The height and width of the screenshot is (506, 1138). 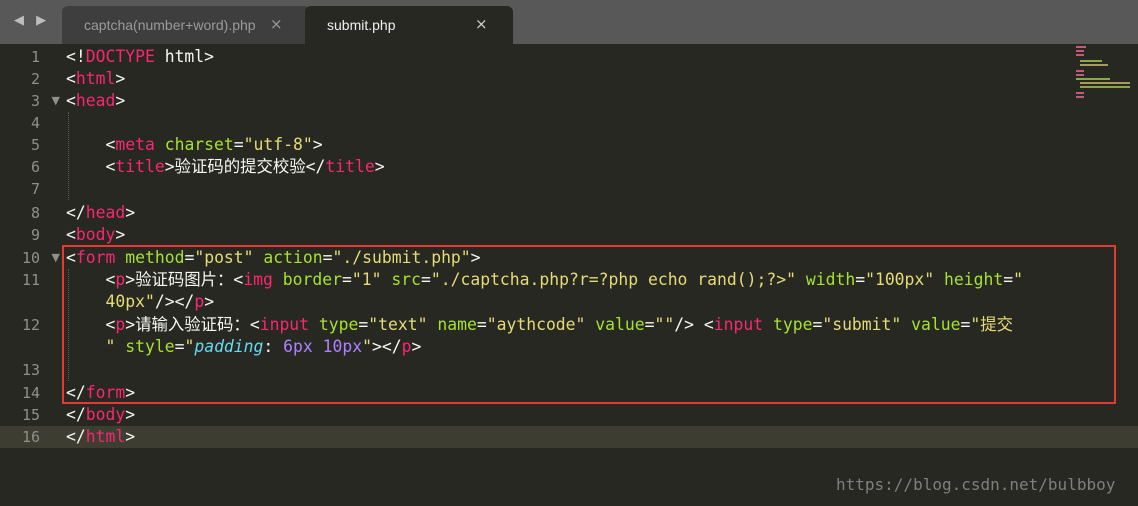 I want to click on gutter-row: 14, so click(x=30, y=393).